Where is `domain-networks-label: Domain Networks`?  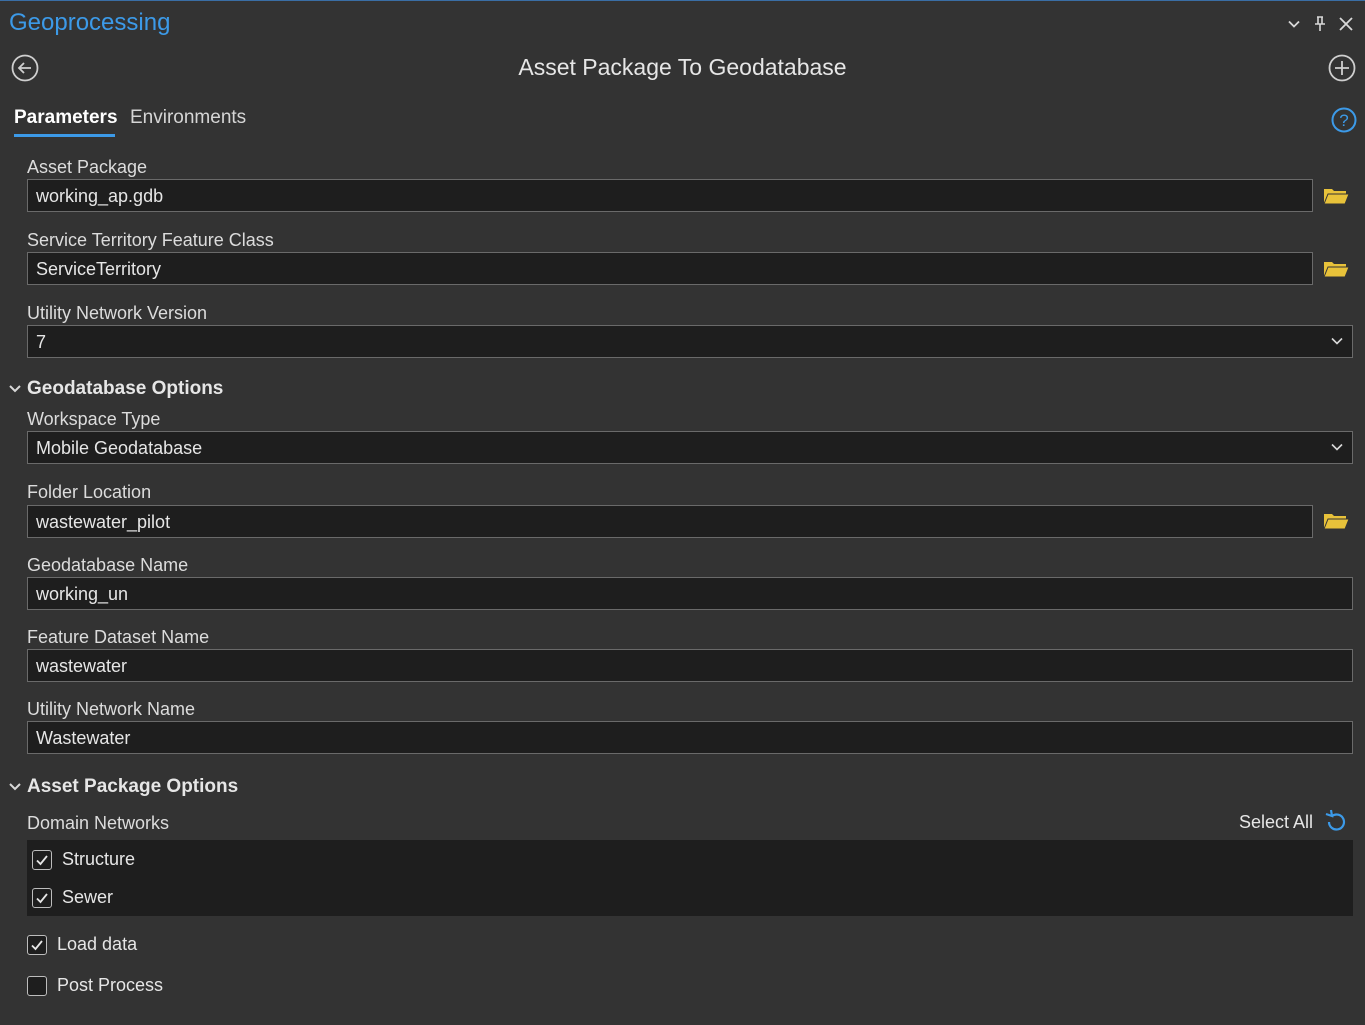 domain-networks-label: Domain Networks is located at coordinates (98, 823).